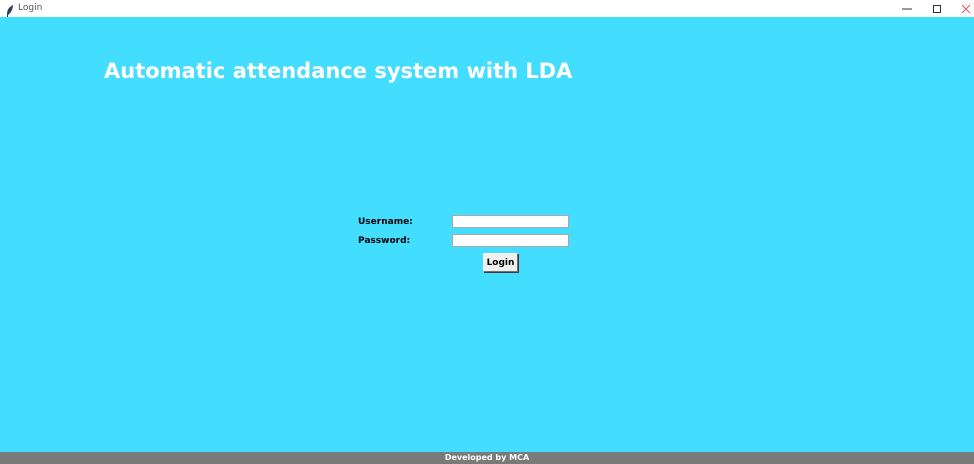 This screenshot has height=464, width=974. I want to click on title-bar: Login, so click(487, 8).